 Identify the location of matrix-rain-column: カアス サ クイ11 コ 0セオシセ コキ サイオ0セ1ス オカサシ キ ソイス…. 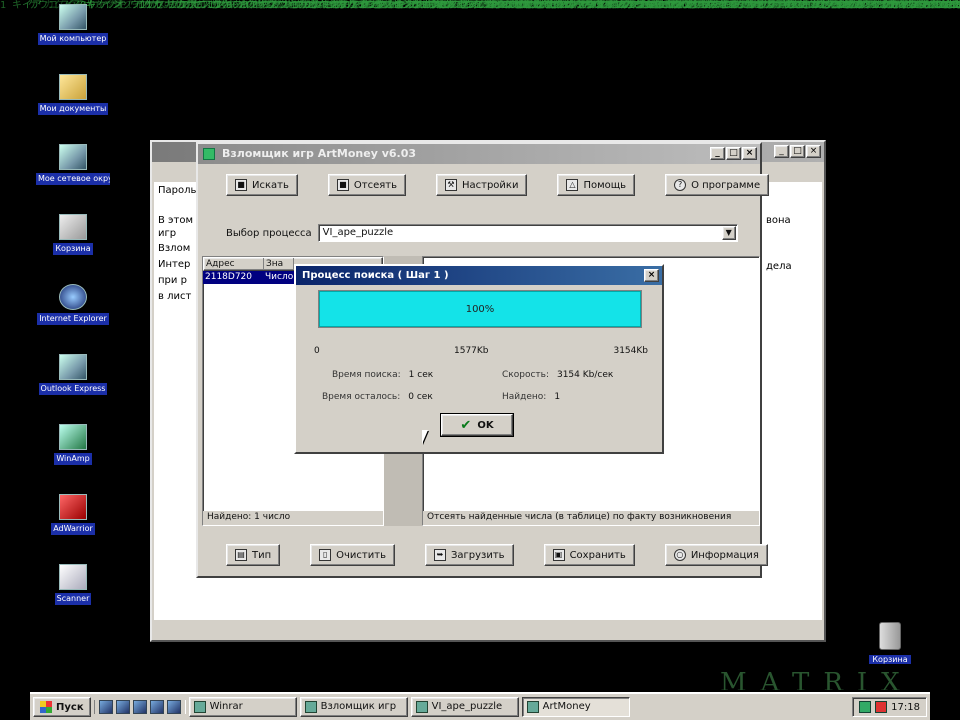
(862, 5).